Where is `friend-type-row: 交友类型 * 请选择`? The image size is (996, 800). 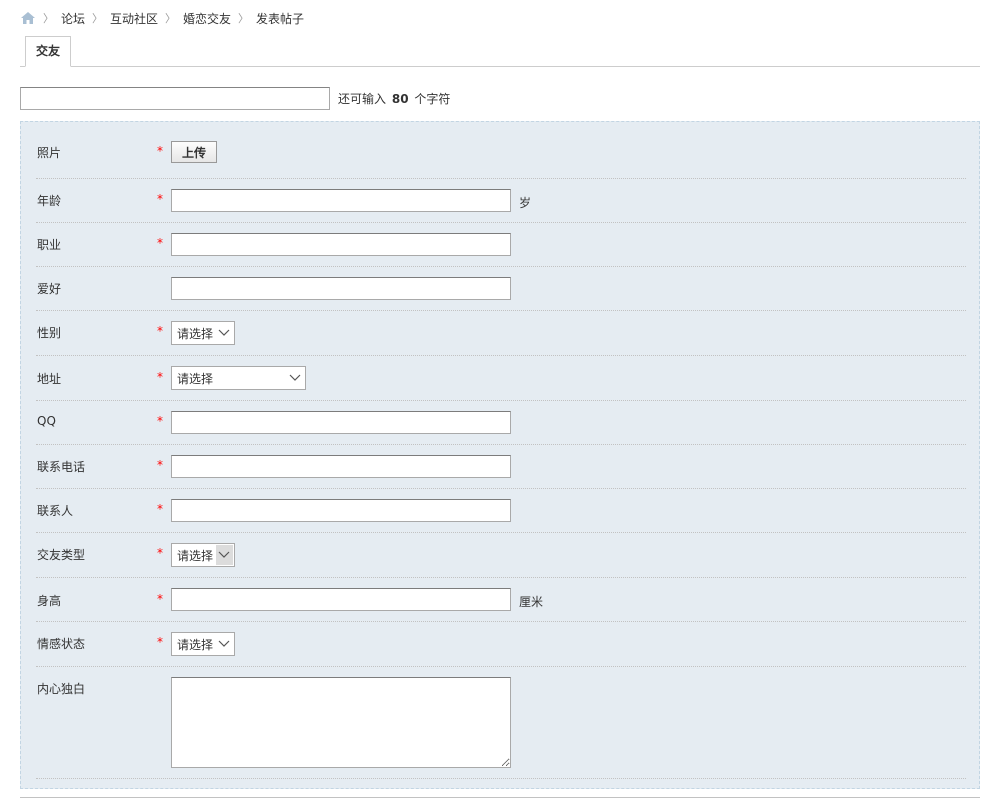
friend-type-row: 交友类型 * 请选择 is located at coordinates (501, 555).